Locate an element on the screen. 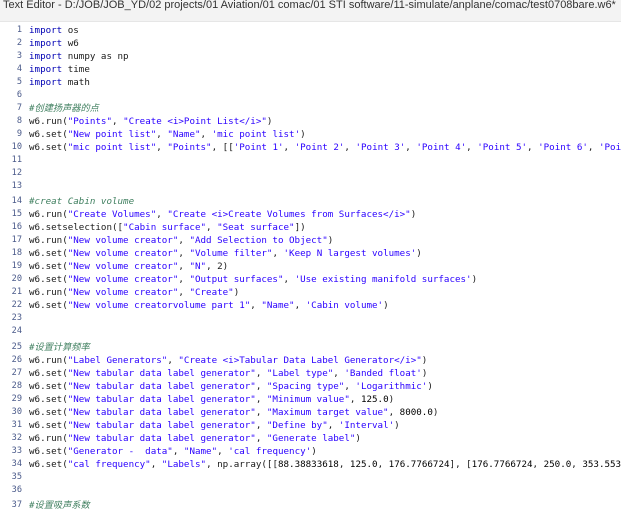 Image resolution: width=621 pixels, height=512 pixels. code-line: 7 #创建扬声器的点 is located at coordinates (310, 108).